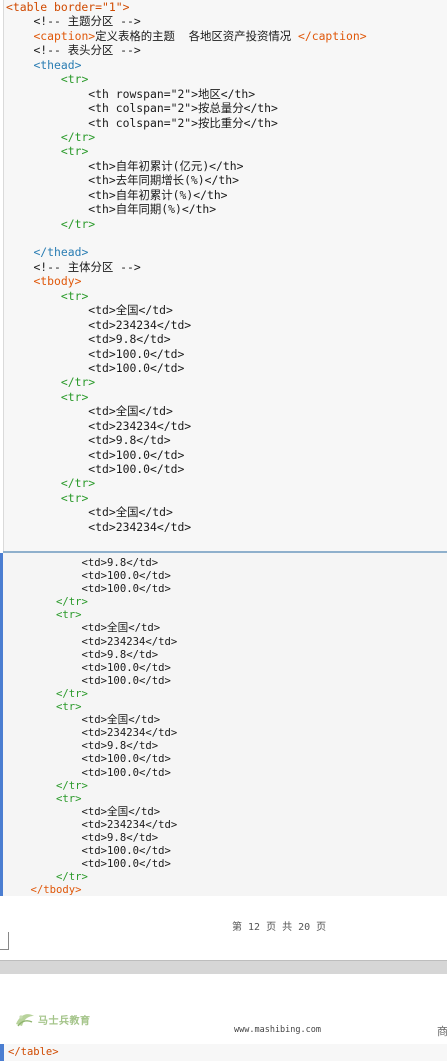  What do you see at coordinates (152, 209) in the screenshot?
I see `code-token: <th>自年同期(%)</th>` at bounding box center [152, 209].